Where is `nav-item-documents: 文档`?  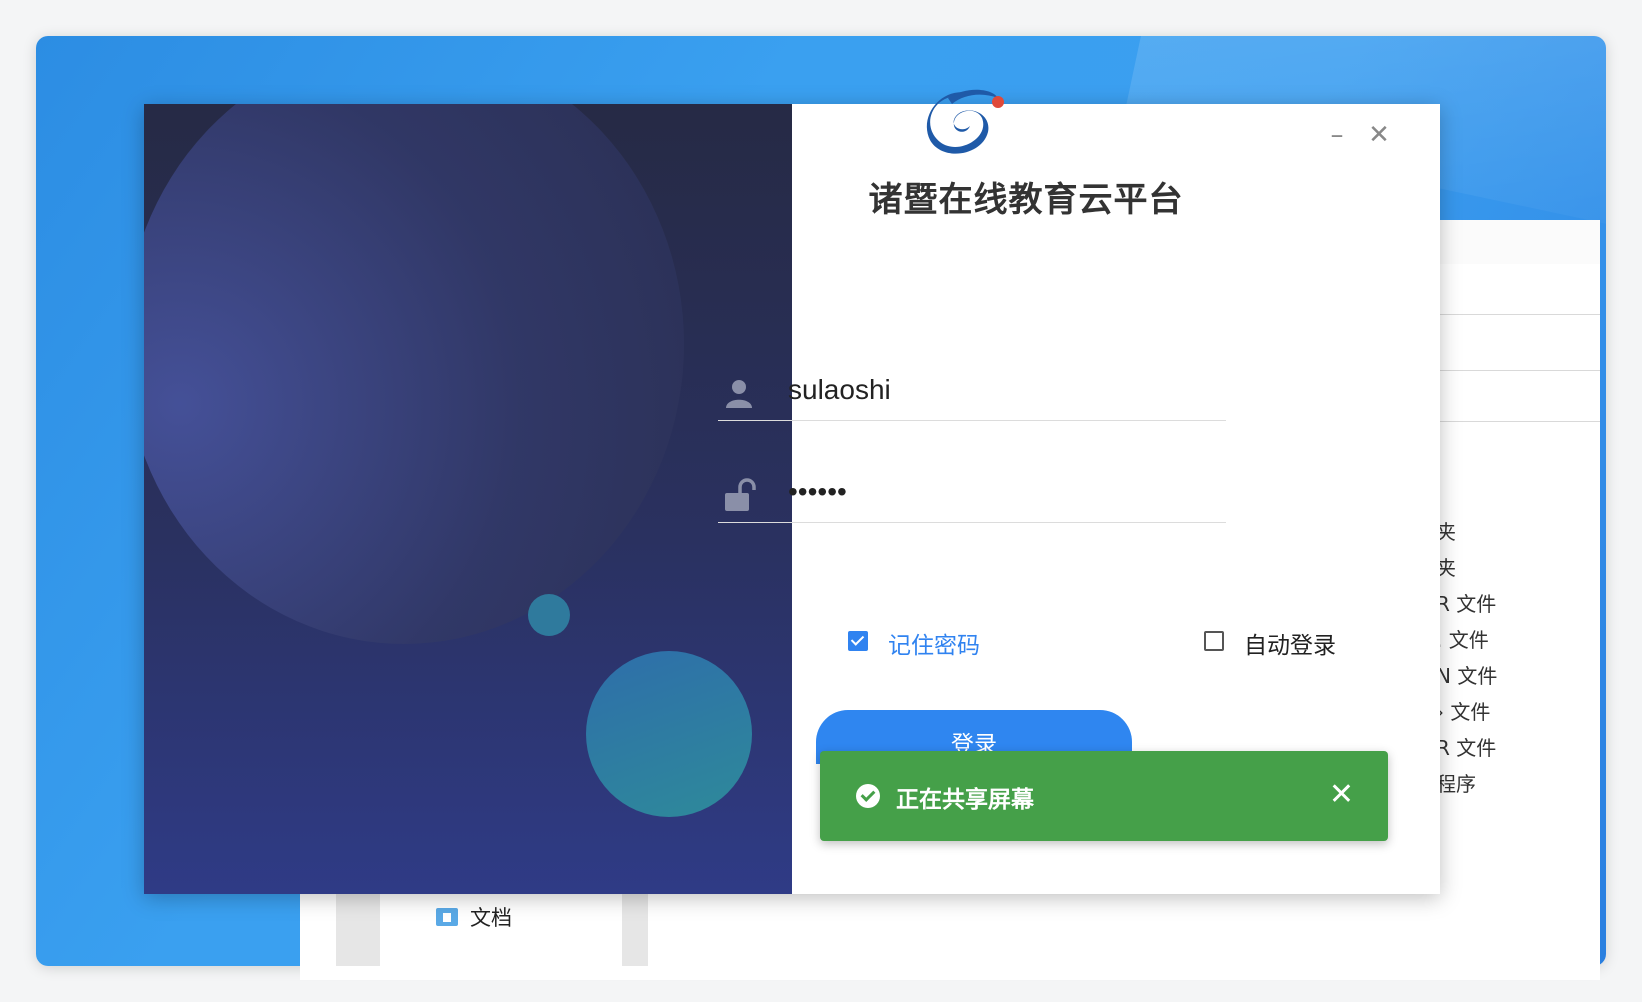 nav-item-documents: 文档 is located at coordinates (491, 917).